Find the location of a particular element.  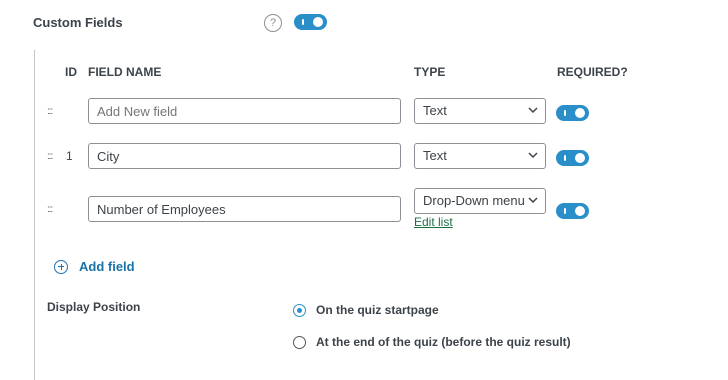

custom-fields-toggle is located at coordinates (310, 22).